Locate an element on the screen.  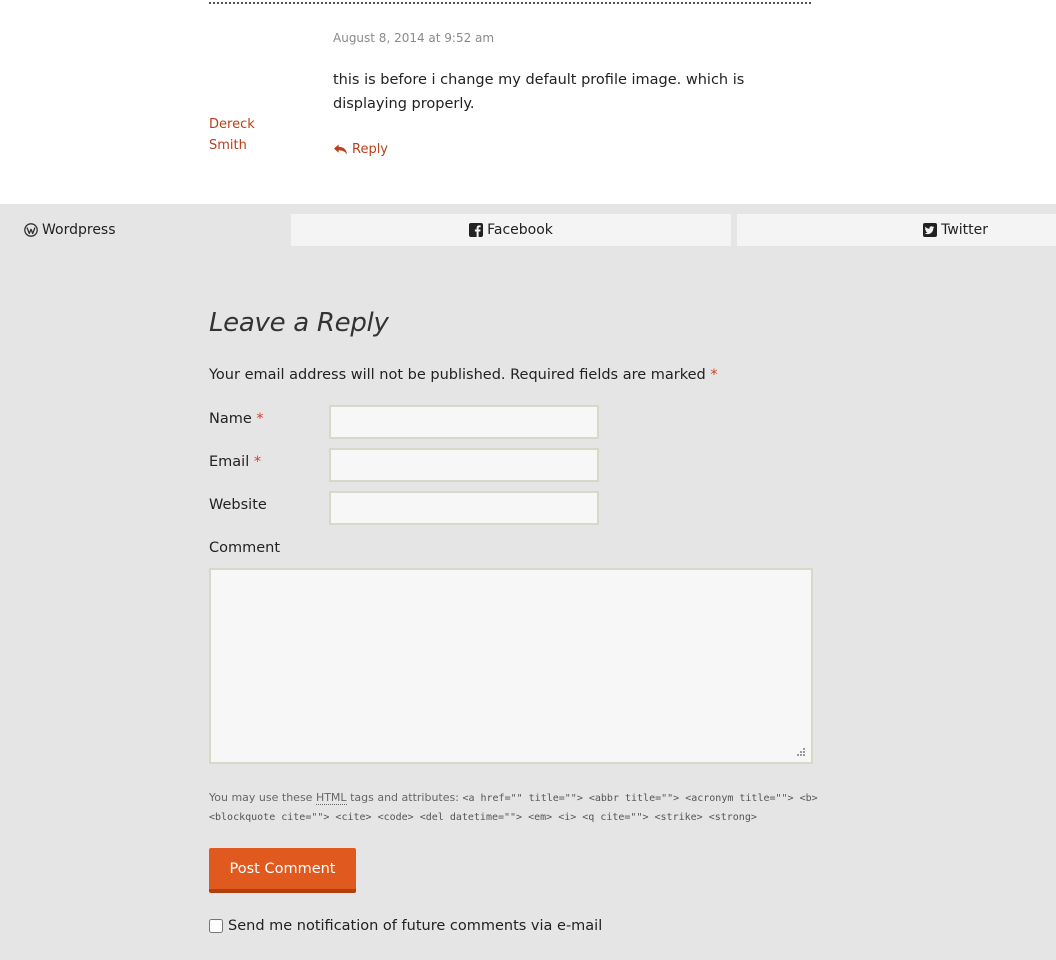
comment-author-link: Dereck Smith is located at coordinates (244, 135).